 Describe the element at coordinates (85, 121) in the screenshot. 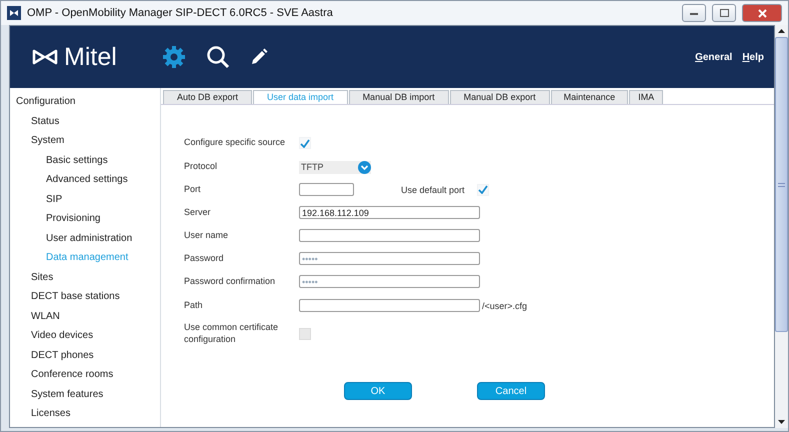

I see `nav-item: Status` at that location.